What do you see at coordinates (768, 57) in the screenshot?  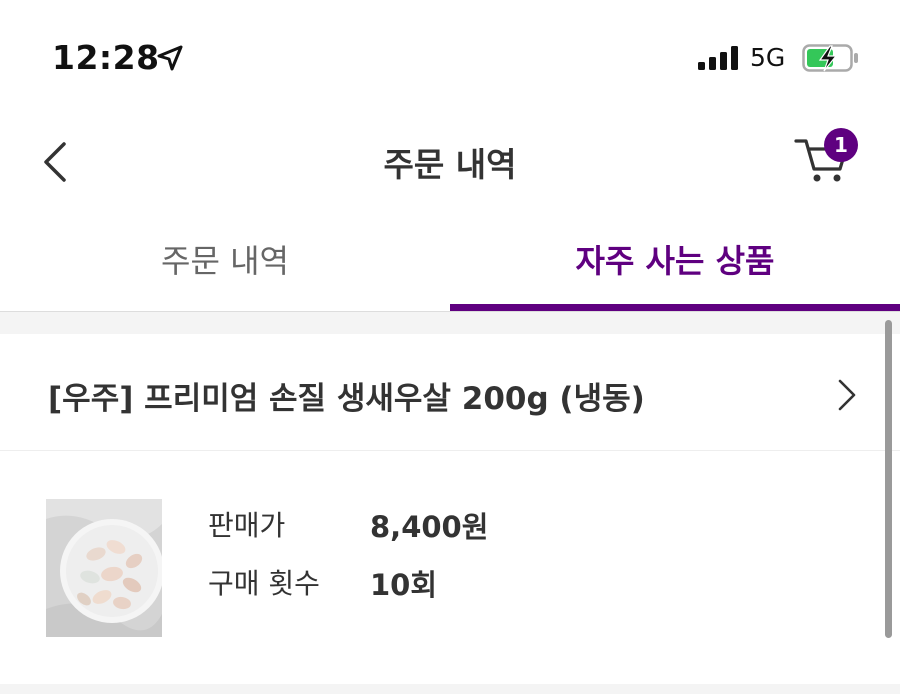 I see `network-type: 5G` at bounding box center [768, 57].